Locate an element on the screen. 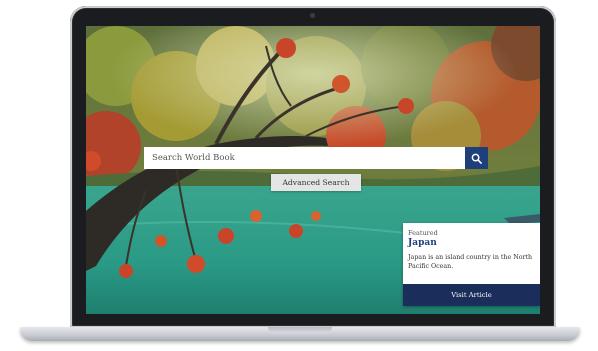  advanced-search-button: Advanced Search is located at coordinates (316, 182).